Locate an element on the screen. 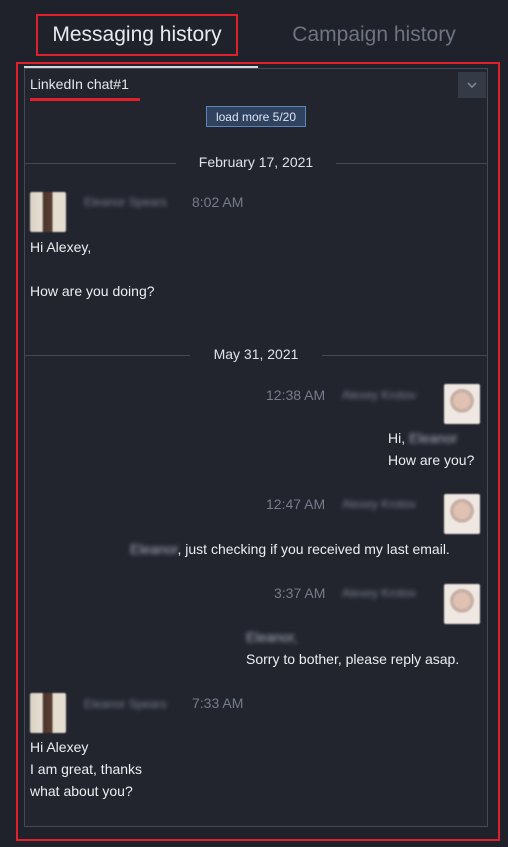 The height and width of the screenshot is (847, 508). tab-messaging-history: Messaging history is located at coordinates (137, 35).